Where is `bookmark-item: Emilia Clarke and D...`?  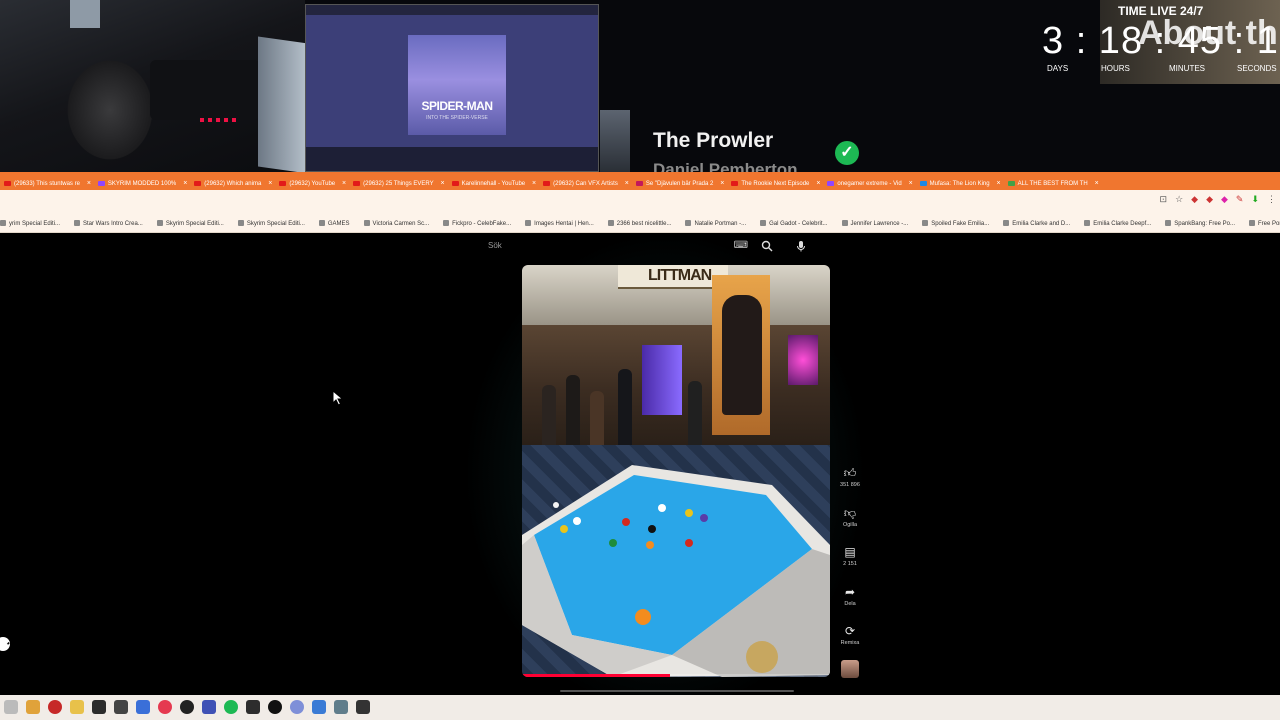 bookmark-item: Emilia Clarke and D... is located at coordinates (1037, 223).